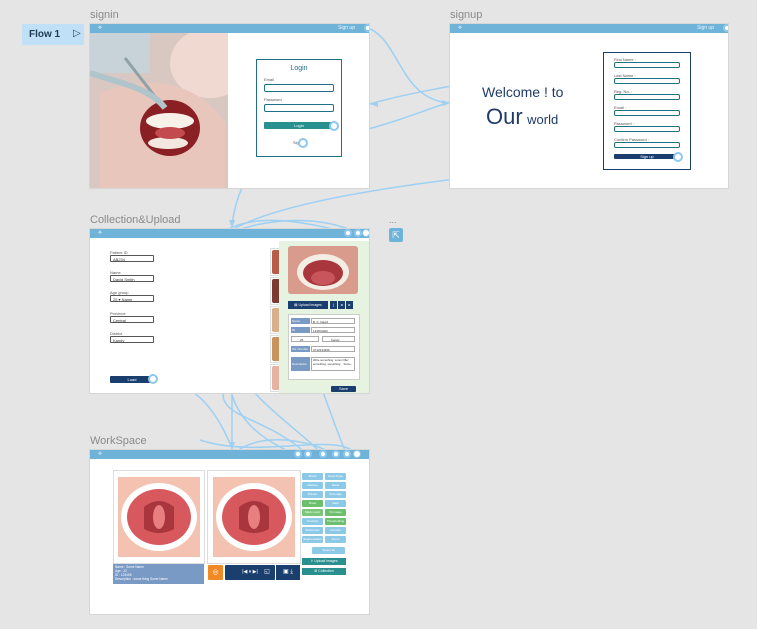 The image size is (757, 629). What do you see at coordinates (300, 330) in the screenshot?
I see `id-label: ID` at bounding box center [300, 330].